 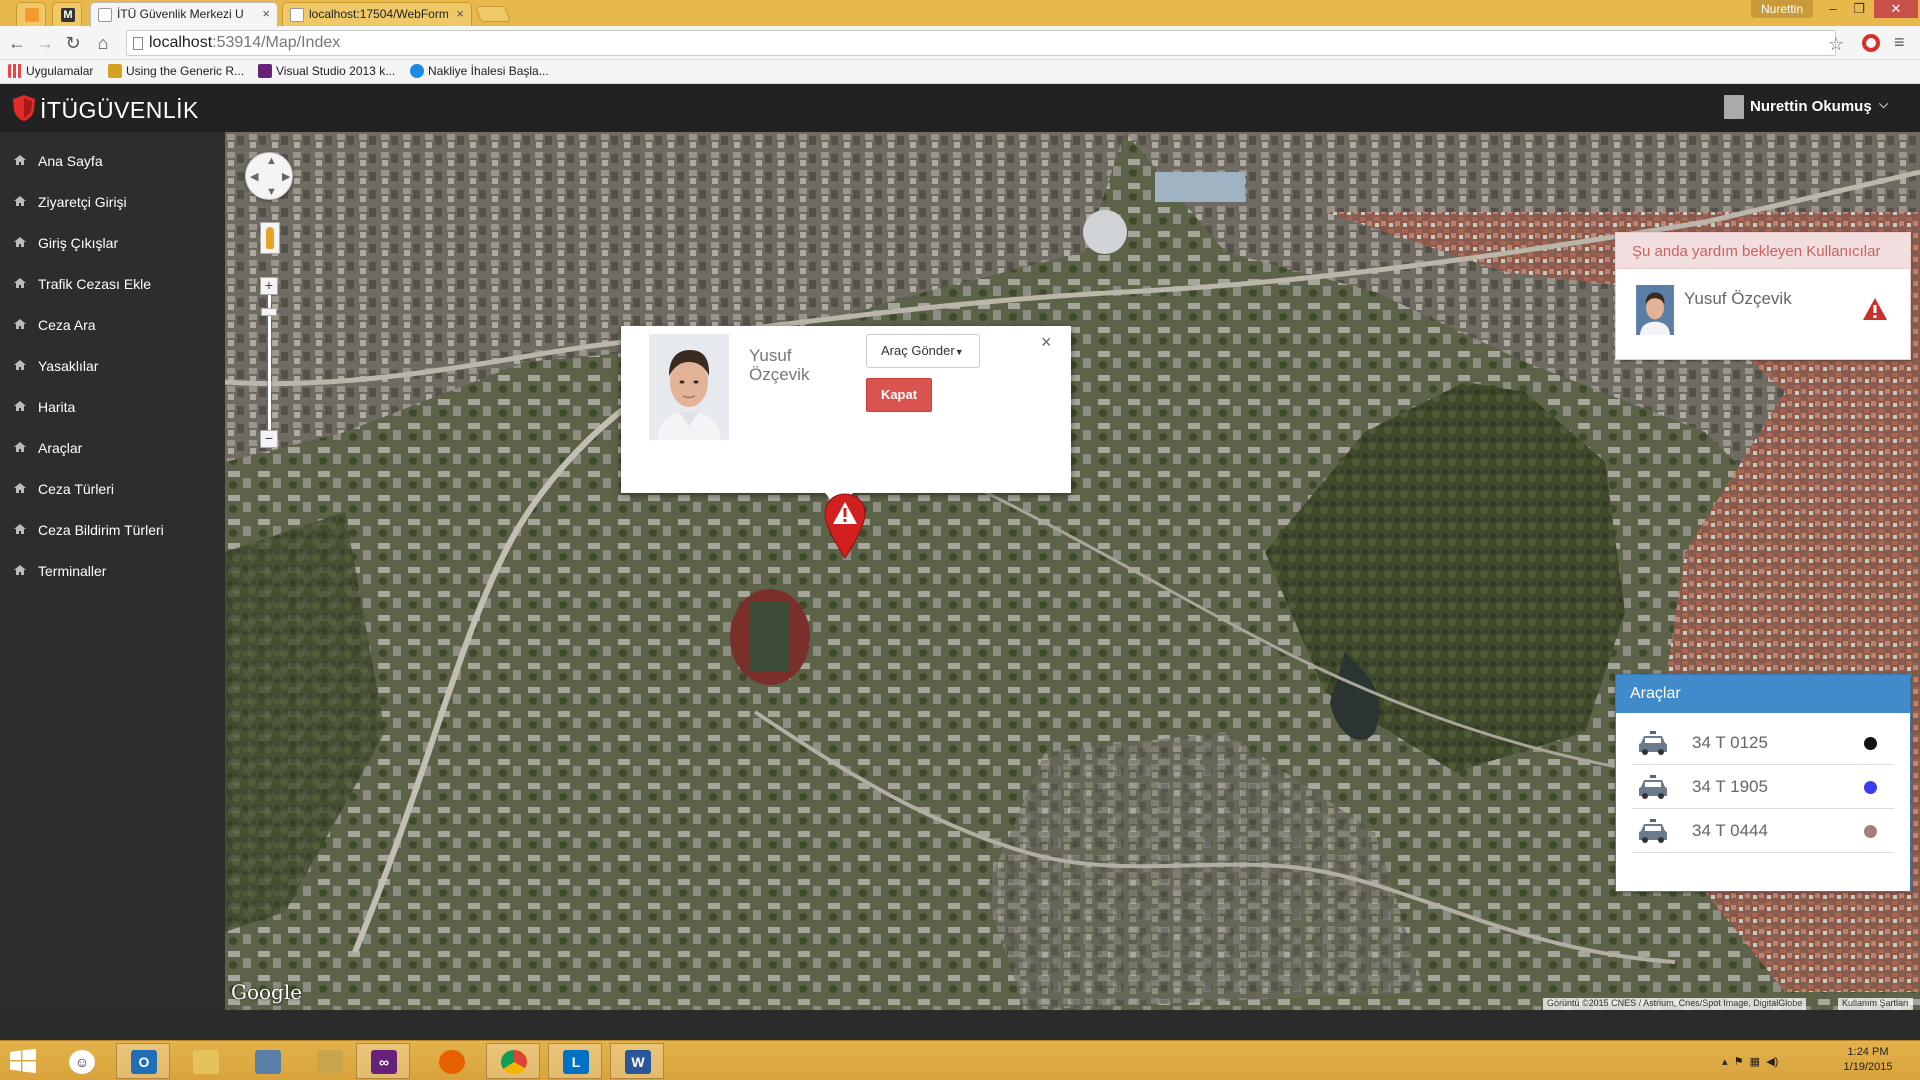 What do you see at coordinates (112, 161) in the screenshot?
I see `sidebar-item-ana-sayfa: Ana Sayfa` at bounding box center [112, 161].